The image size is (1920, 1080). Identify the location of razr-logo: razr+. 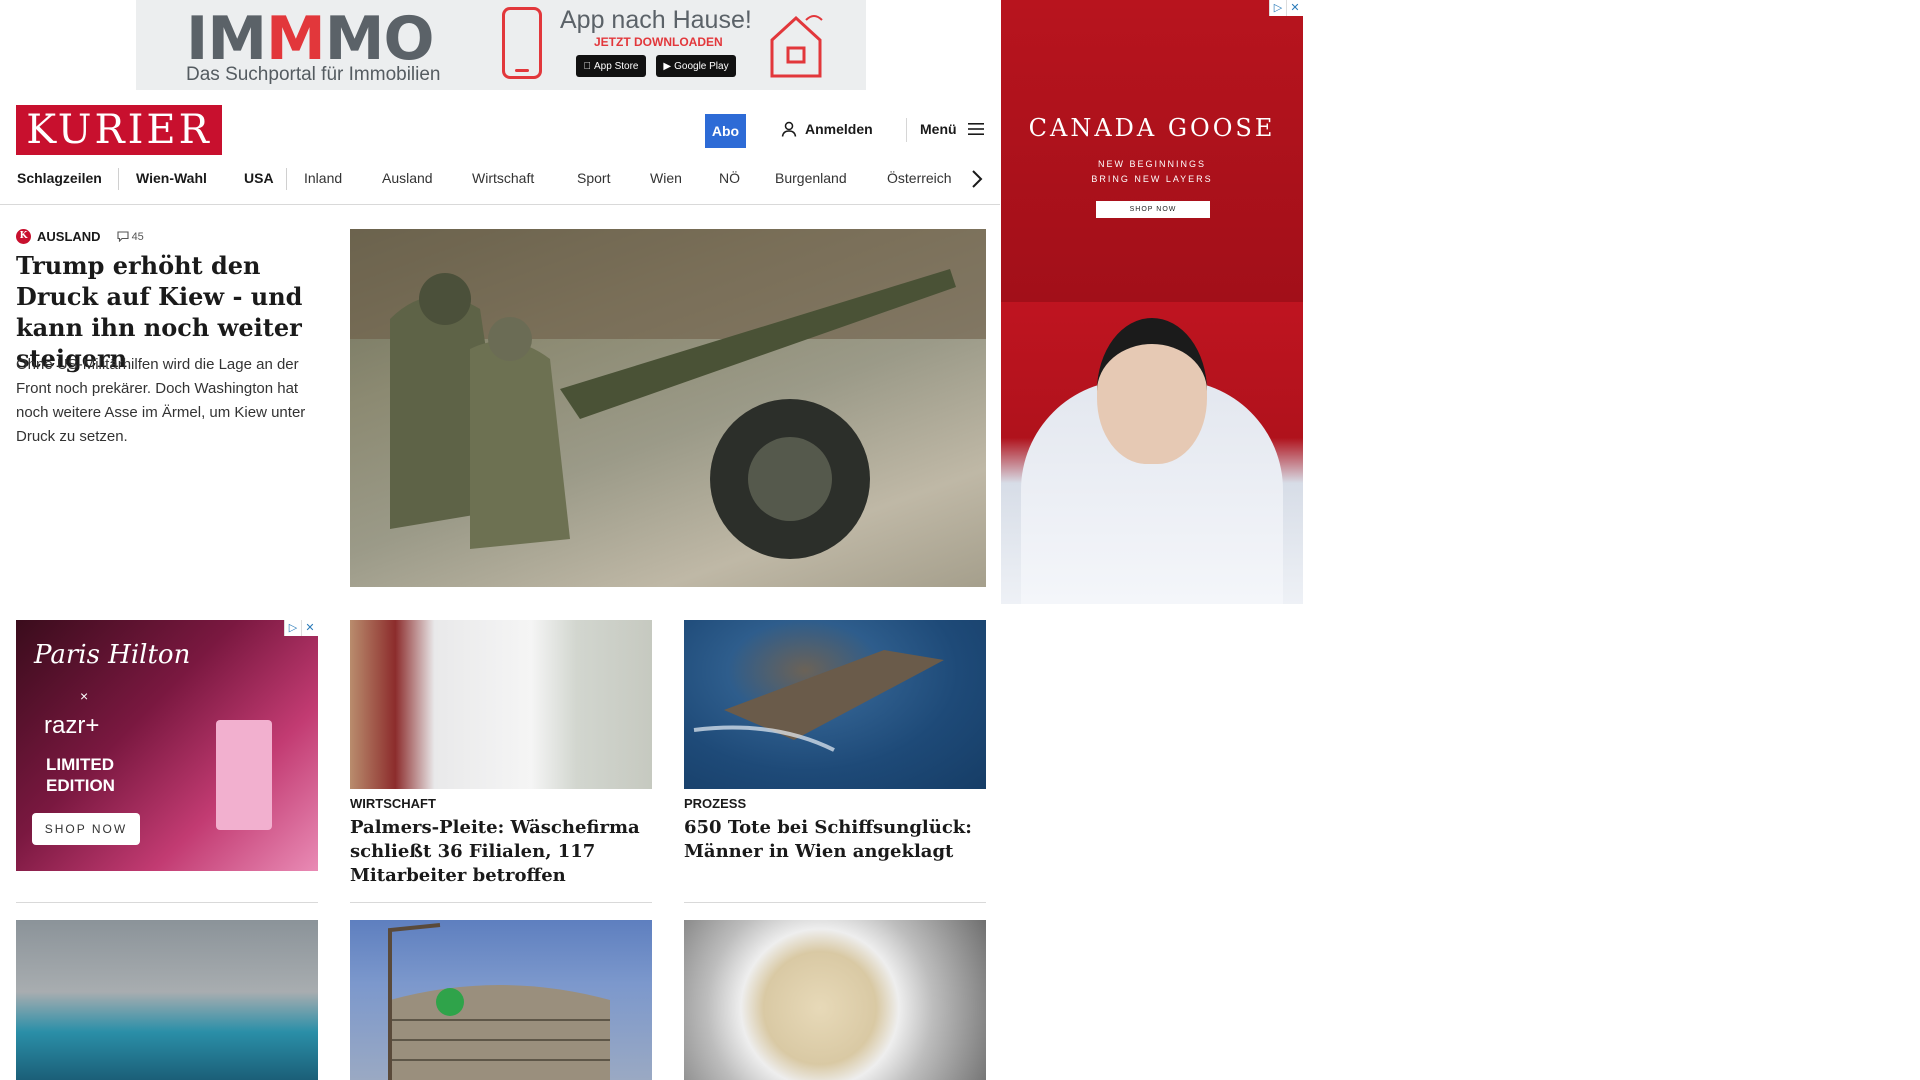
(72, 725).